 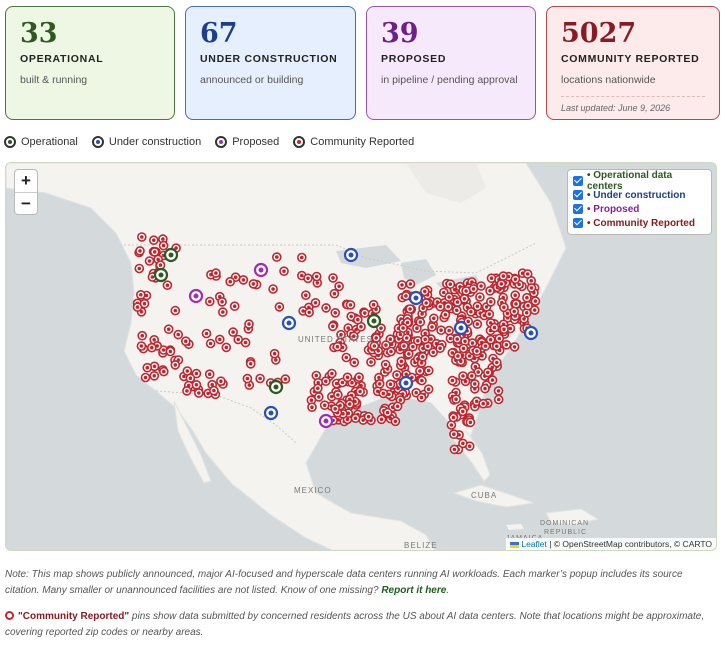 I want to click on stat-number: 39, so click(x=400, y=33).